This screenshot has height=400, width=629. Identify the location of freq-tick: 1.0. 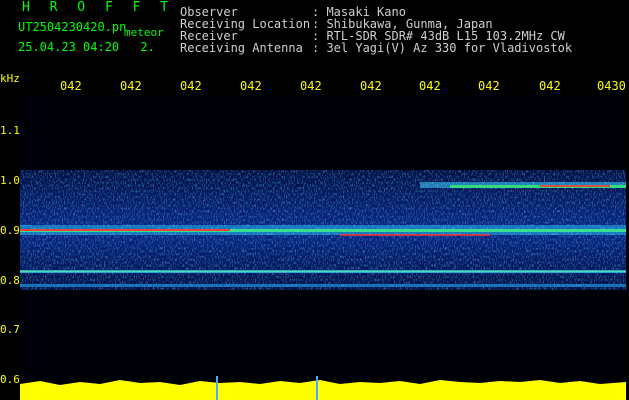
(10, 180).